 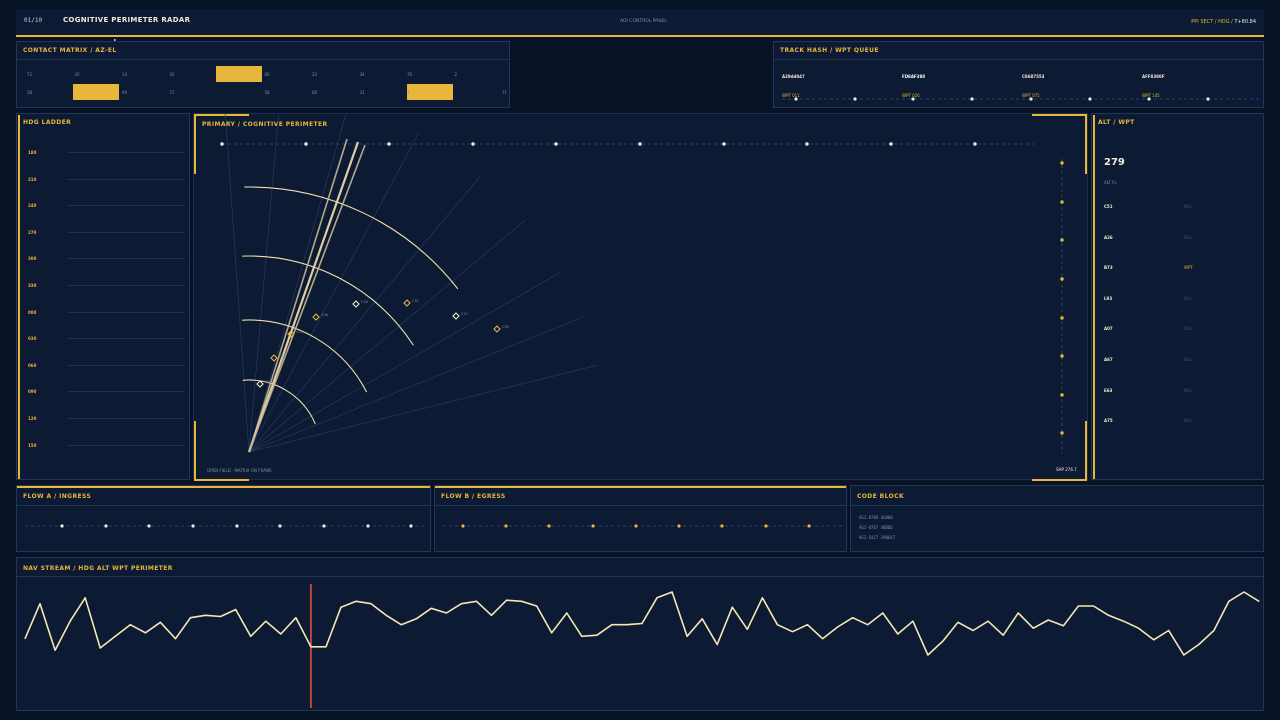 What do you see at coordinates (32, 152) in the screenshot?
I see `hdg-value: 180` at bounding box center [32, 152].